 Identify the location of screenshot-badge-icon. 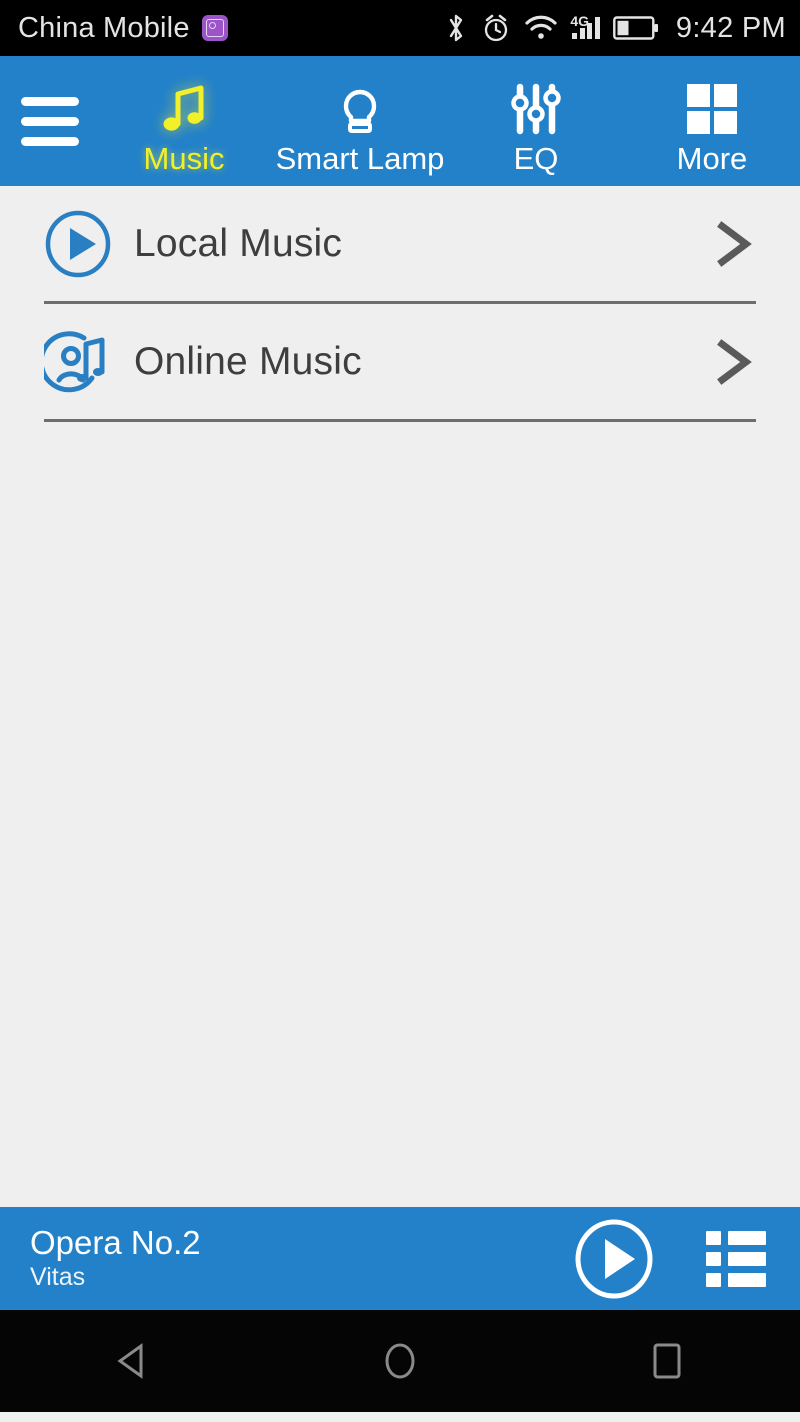
(214, 28).